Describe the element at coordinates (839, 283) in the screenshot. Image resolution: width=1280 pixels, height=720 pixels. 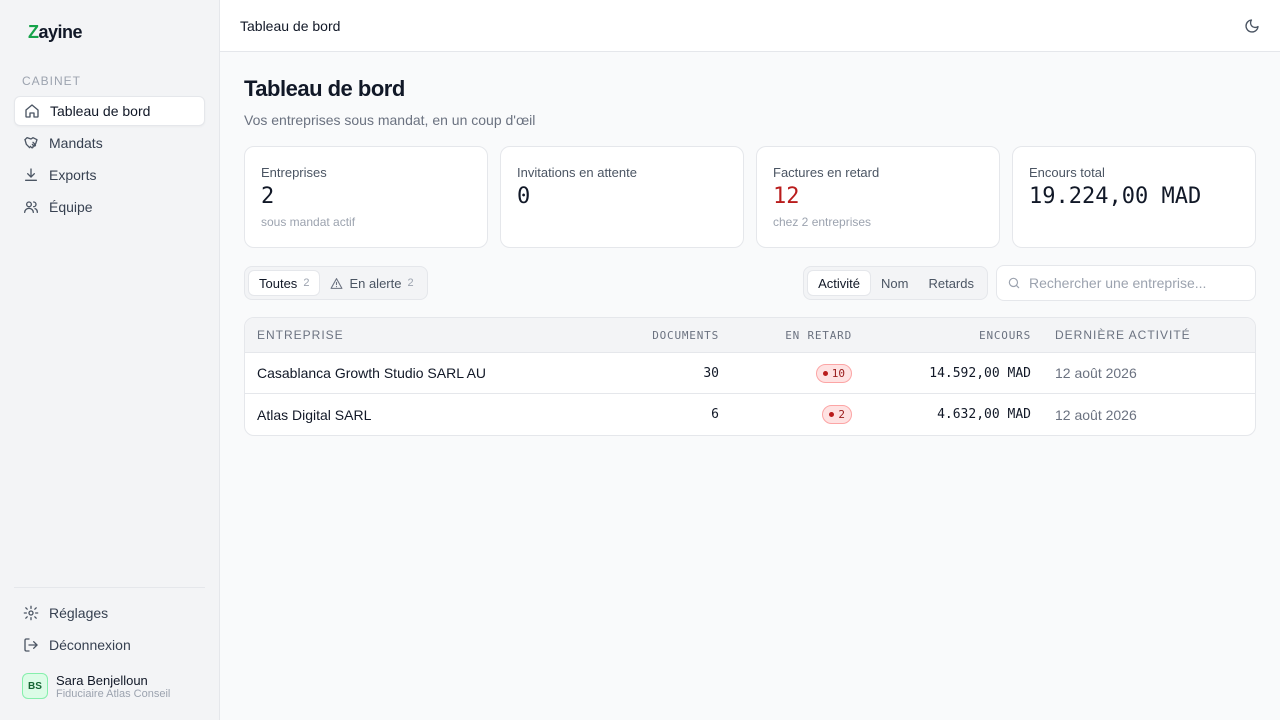
I see `sort-activity-tab: Activité` at that location.